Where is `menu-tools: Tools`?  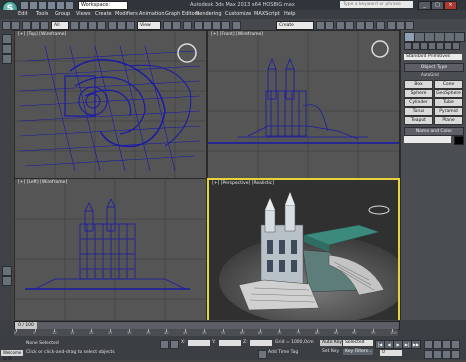
menu-tools: Tools is located at coordinates (42, 14).